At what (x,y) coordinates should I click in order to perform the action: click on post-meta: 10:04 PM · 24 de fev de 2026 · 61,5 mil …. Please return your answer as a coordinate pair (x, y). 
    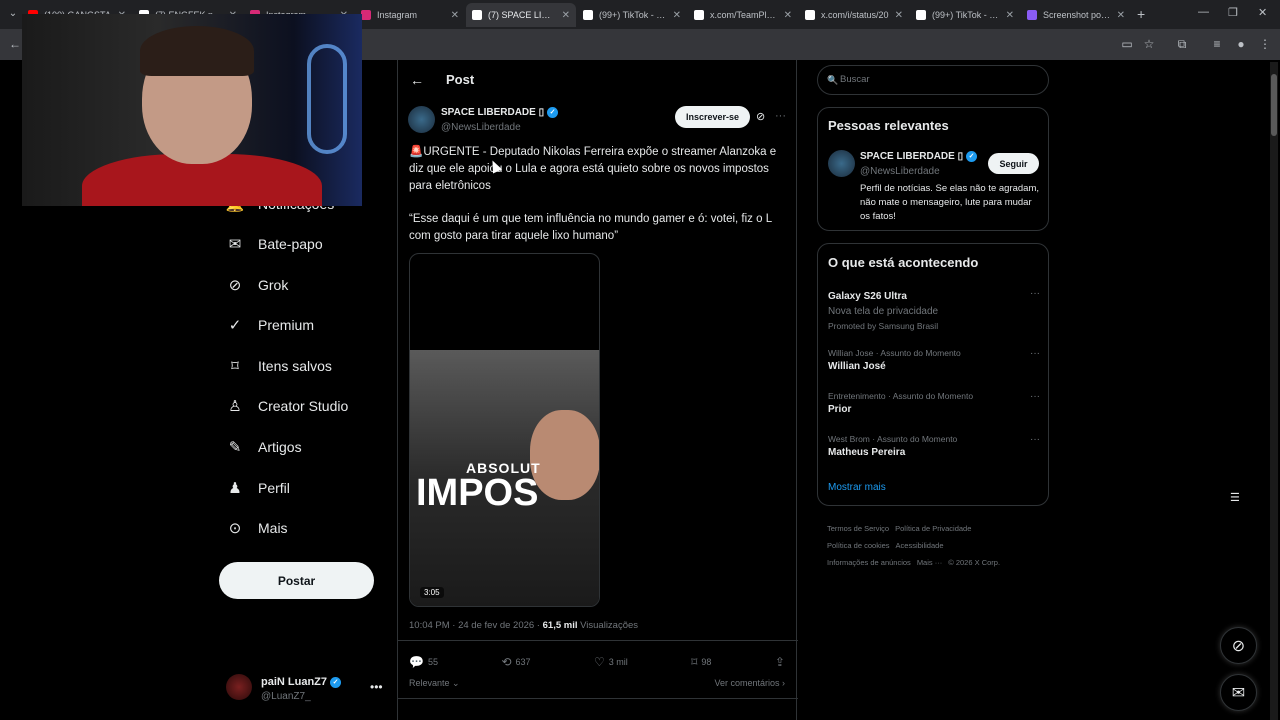
    Looking at the image, I should click on (523, 625).